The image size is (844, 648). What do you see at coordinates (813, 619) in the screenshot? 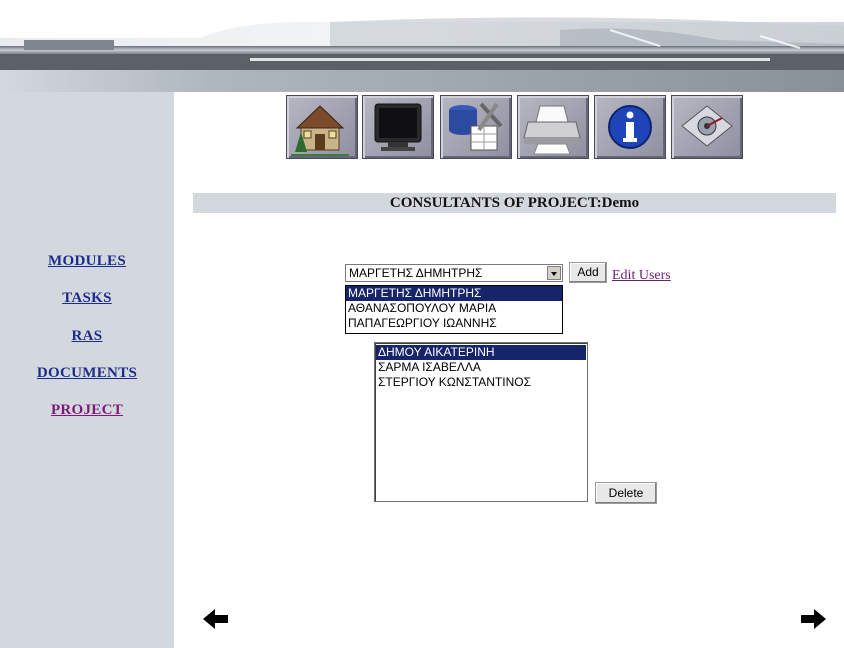
I see `forward-arrow-icon` at bounding box center [813, 619].